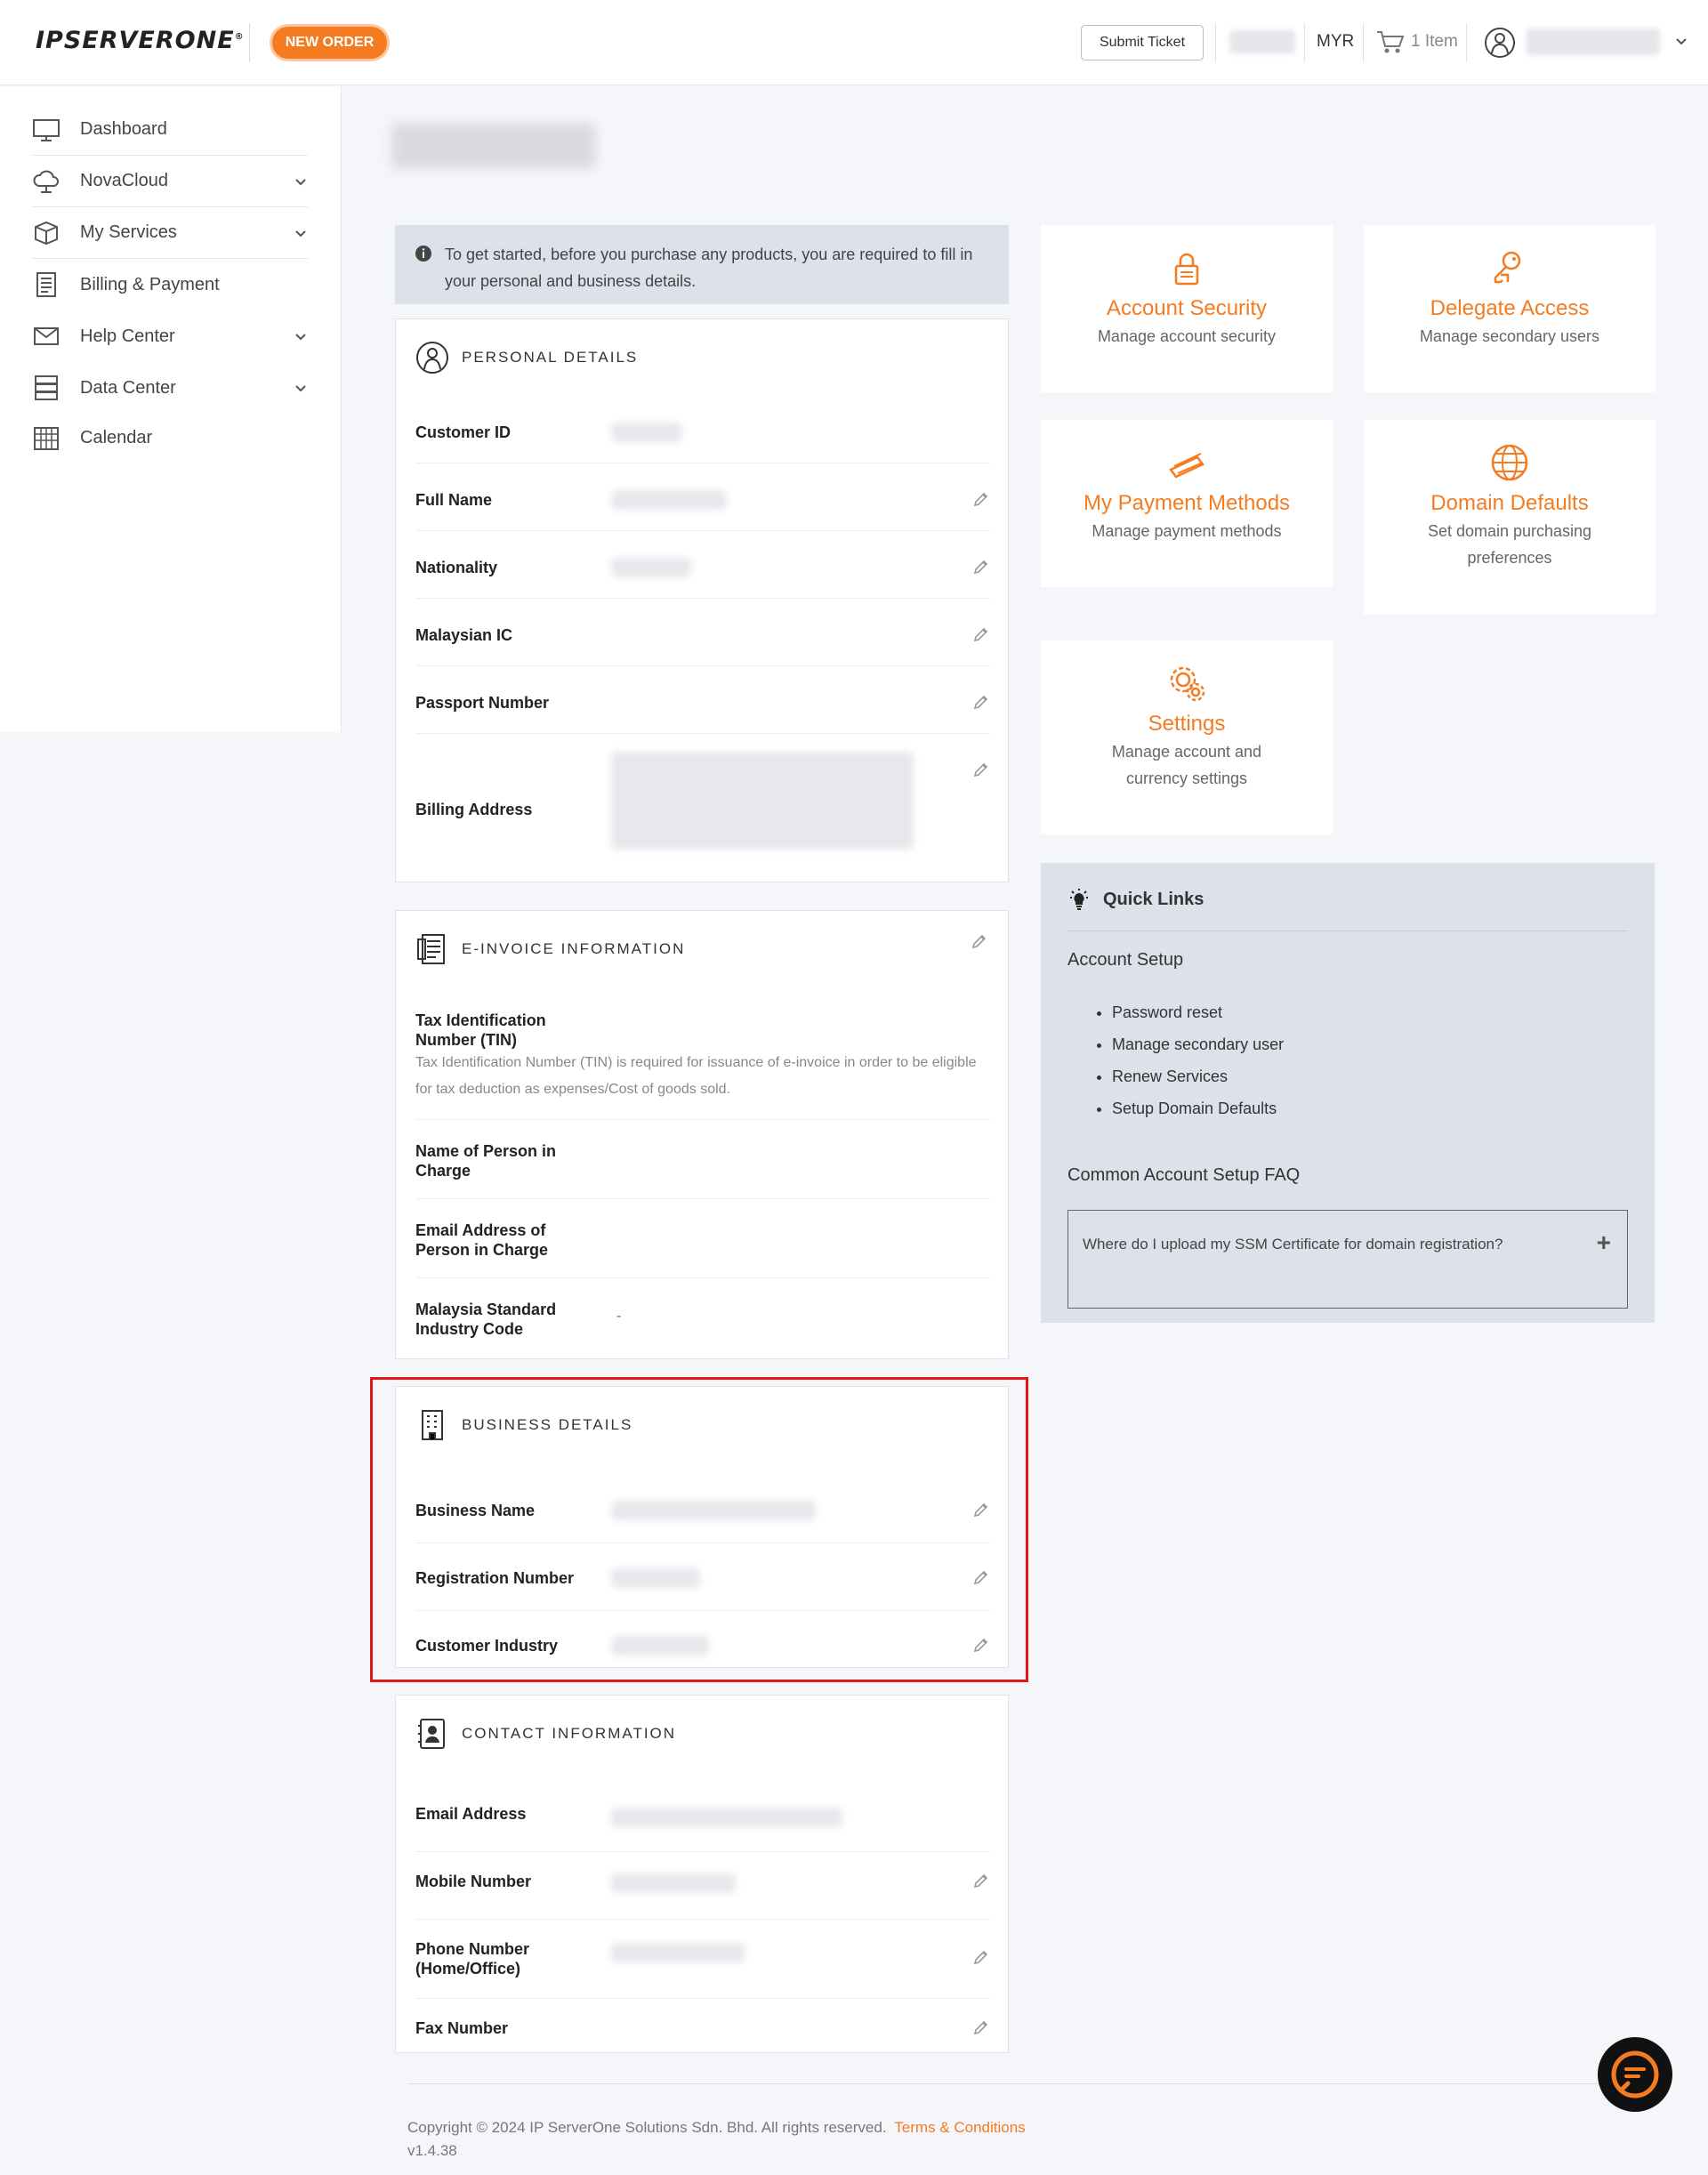 The height and width of the screenshot is (2175, 1708). Describe the element at coordinates (574, 948) in the screenshot. I see `card-title: E-INVOICE INFORMATION` at that location.